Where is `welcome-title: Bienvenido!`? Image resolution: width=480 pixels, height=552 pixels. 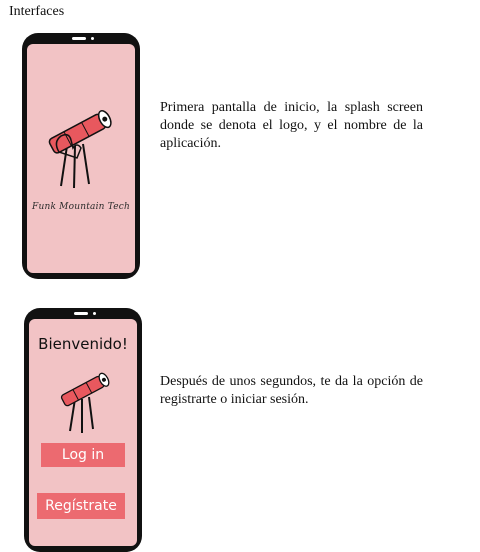
welcome-title: Bienvenido! is located at coordinates (83, 344).